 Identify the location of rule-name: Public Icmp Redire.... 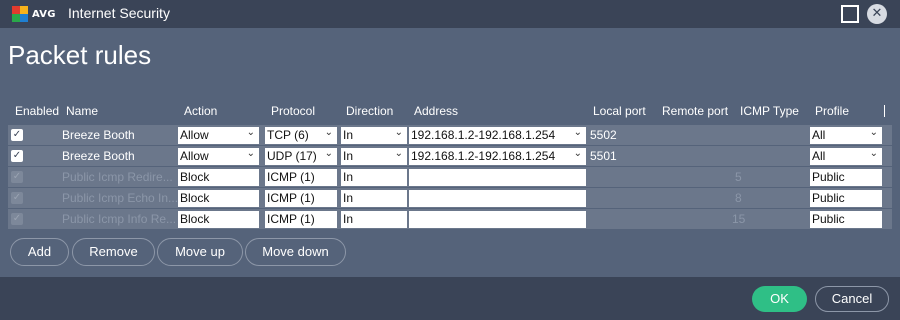
(117, 177).